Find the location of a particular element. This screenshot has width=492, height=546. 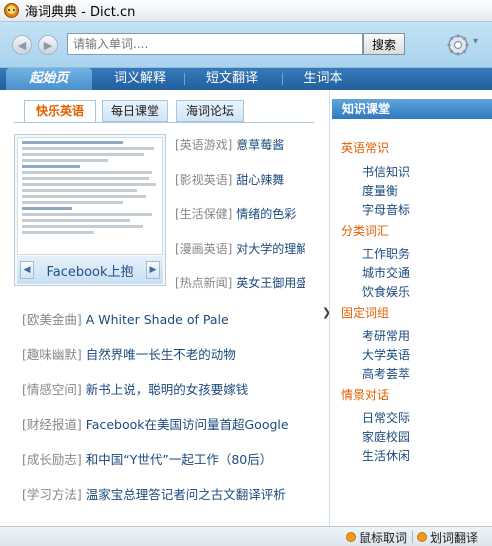

featured-caption: Facebook上抱 is located at coordinates (89, 270).